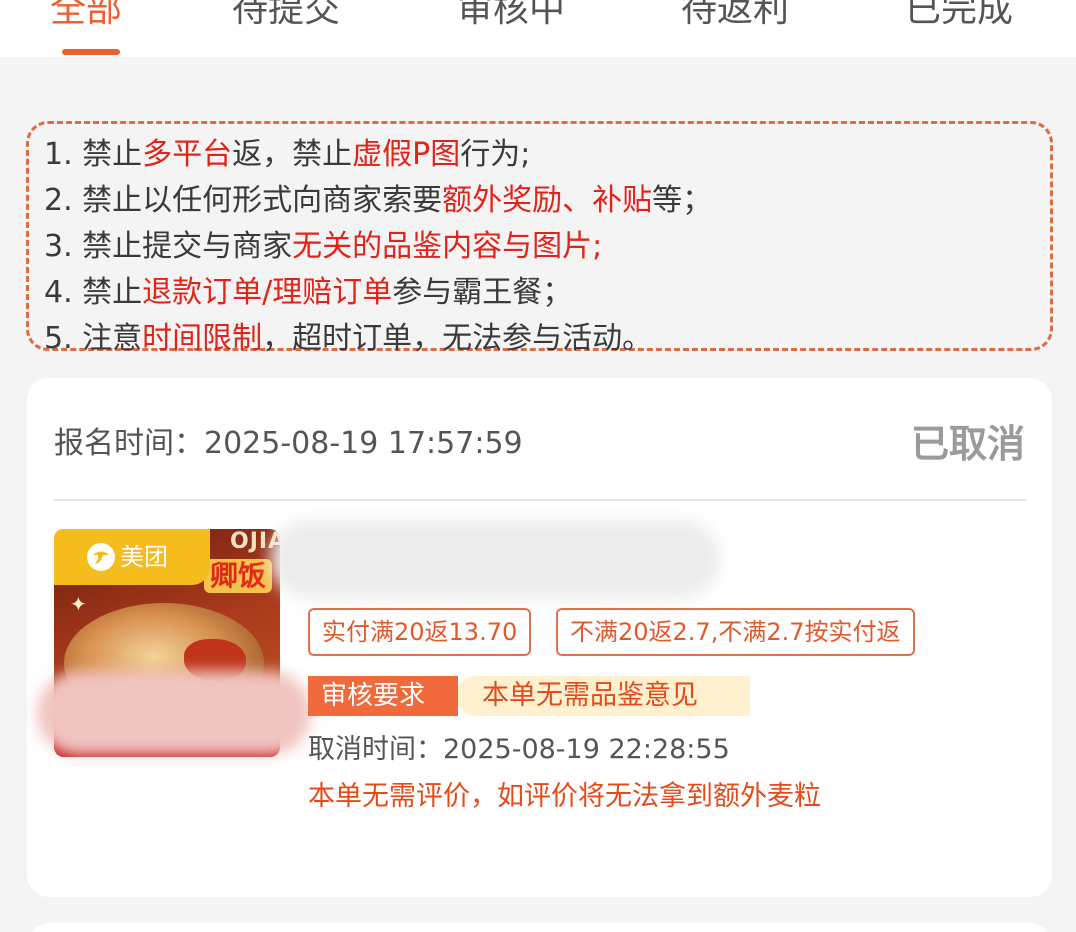  I want to click on rule-line-4: 4. 禁止退款订单/理赔订单参与霸王餐；, so click(547, 293).